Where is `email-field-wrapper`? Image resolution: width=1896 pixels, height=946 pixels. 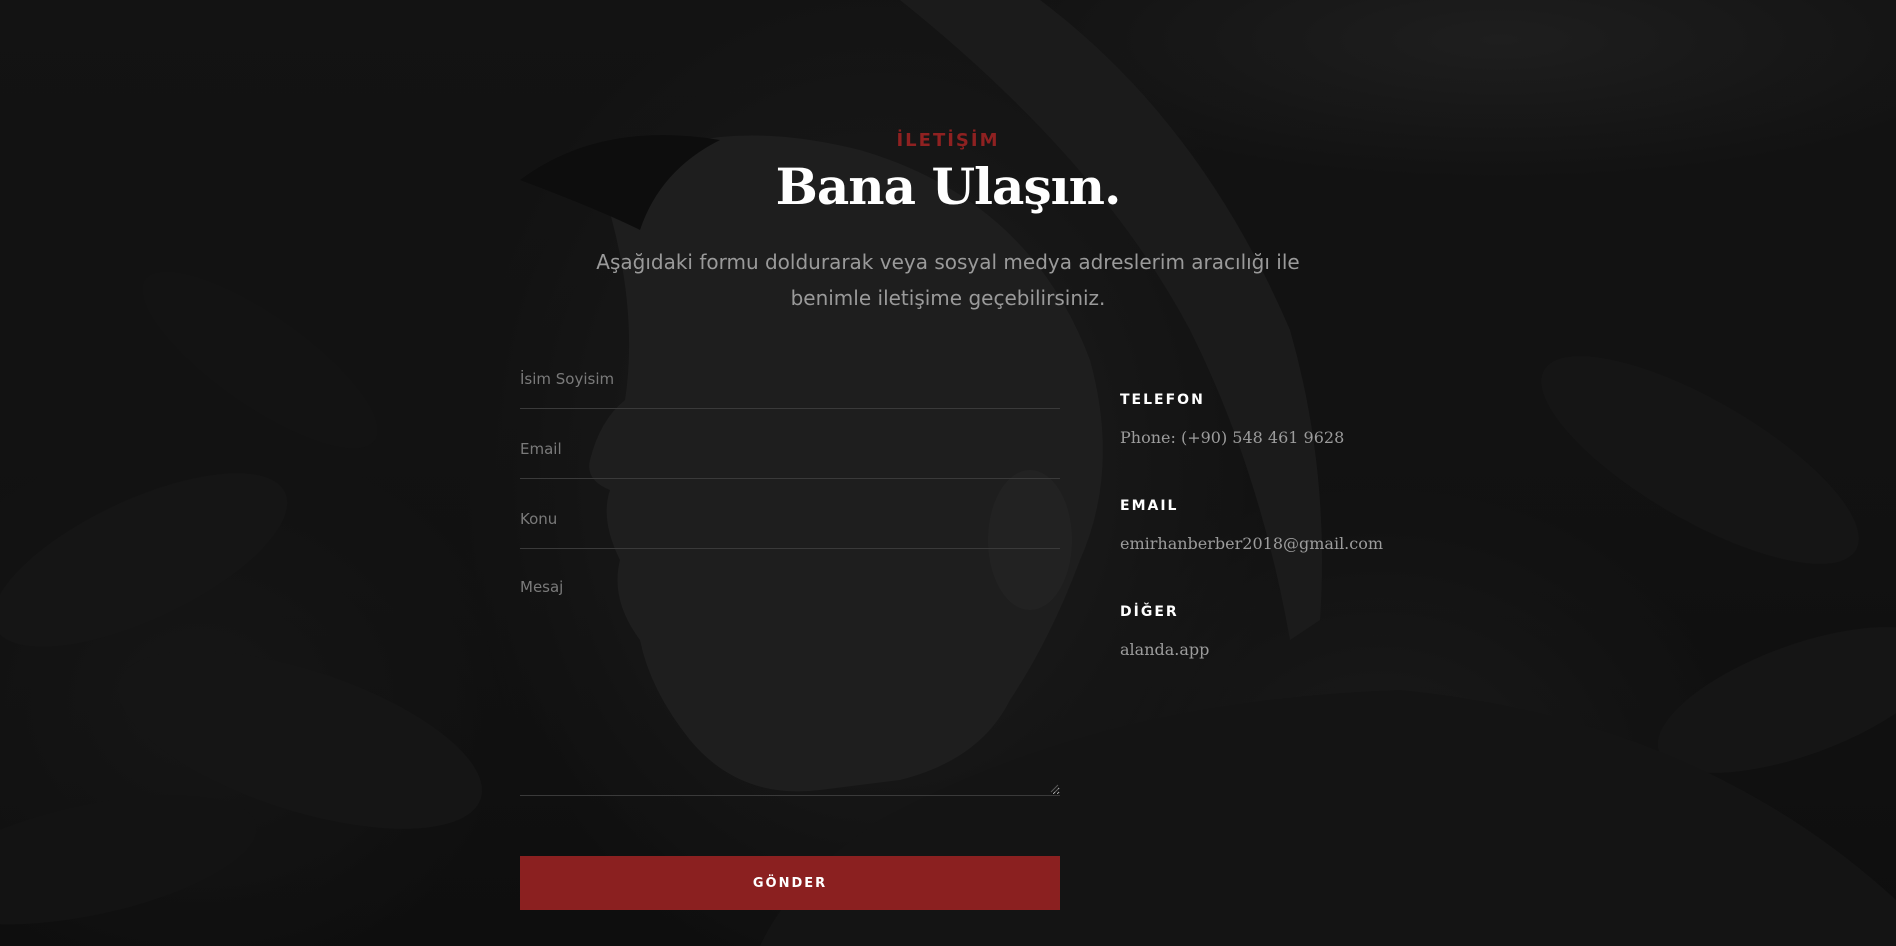
email-field-wrapper is located at coordinates (790, 449).